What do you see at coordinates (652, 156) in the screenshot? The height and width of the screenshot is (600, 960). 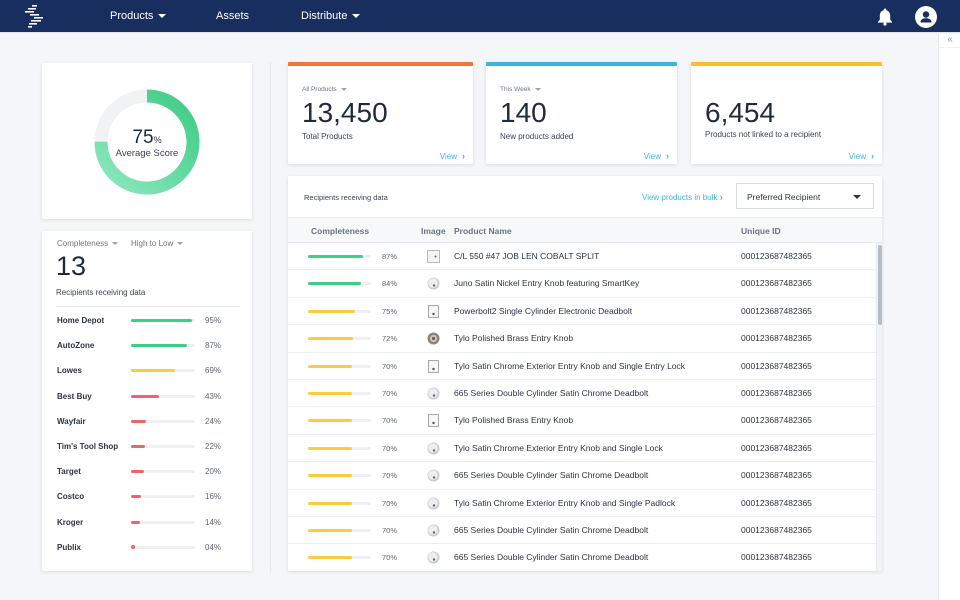 I see `view-link-label: View` at bounding box center [652, 156].